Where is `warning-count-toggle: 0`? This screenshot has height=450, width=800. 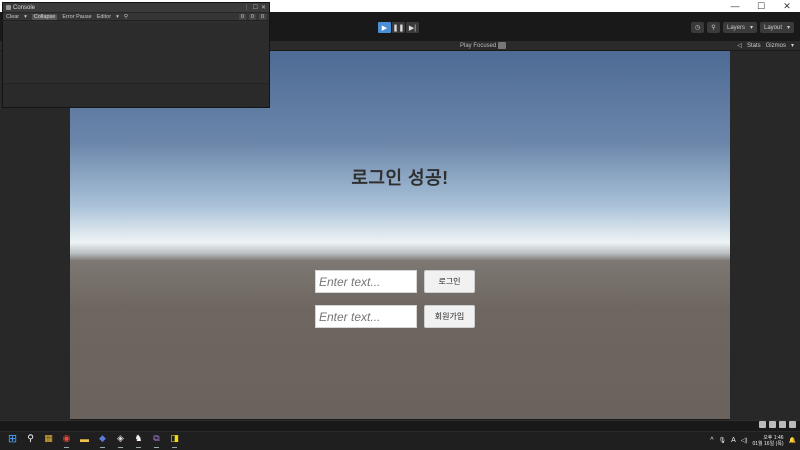 warning-count-toggle: 0 is located at coordinates (252, 16).